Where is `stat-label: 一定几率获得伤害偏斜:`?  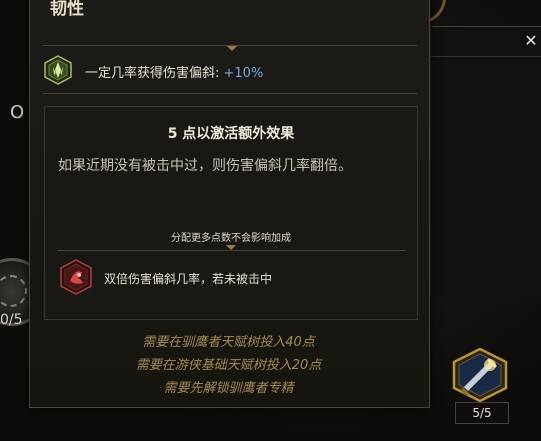
stat-label: 一定几率获得伤害偏斜: is located at coordinates (154, 73).